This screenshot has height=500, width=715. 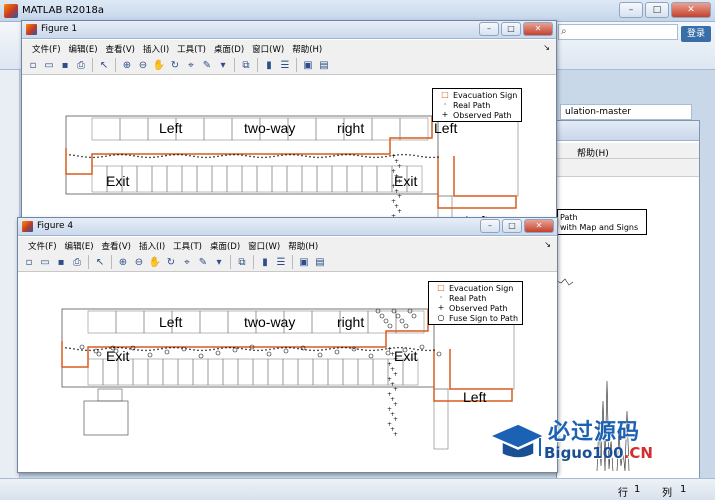 What do you see at coordinates (584, 442) in the screenshot?
I see `site-watermark: 必过源码 Biguo100.CN` at bounding box center [584, 442].